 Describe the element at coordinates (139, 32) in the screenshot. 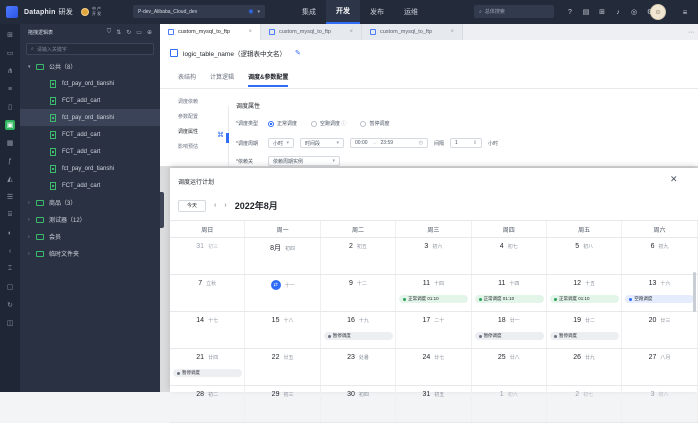

I see `add-folder-icon: ▭` at that location.